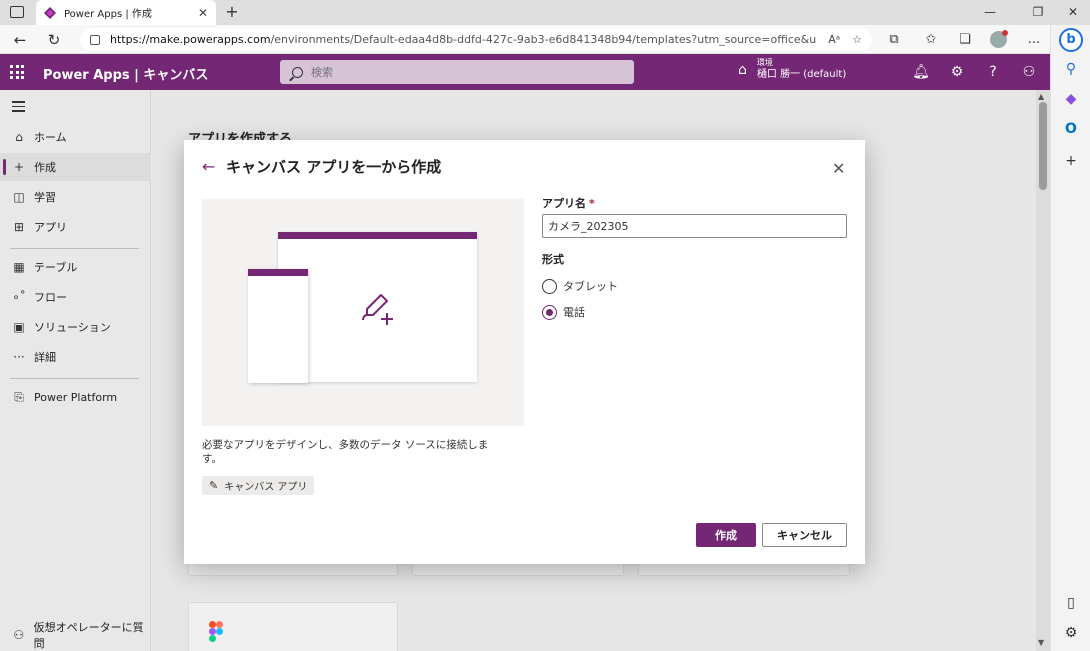  Describe the element at coordinates (54, 40) in the screenshot. I see `refresh-button: ↻` at that location.